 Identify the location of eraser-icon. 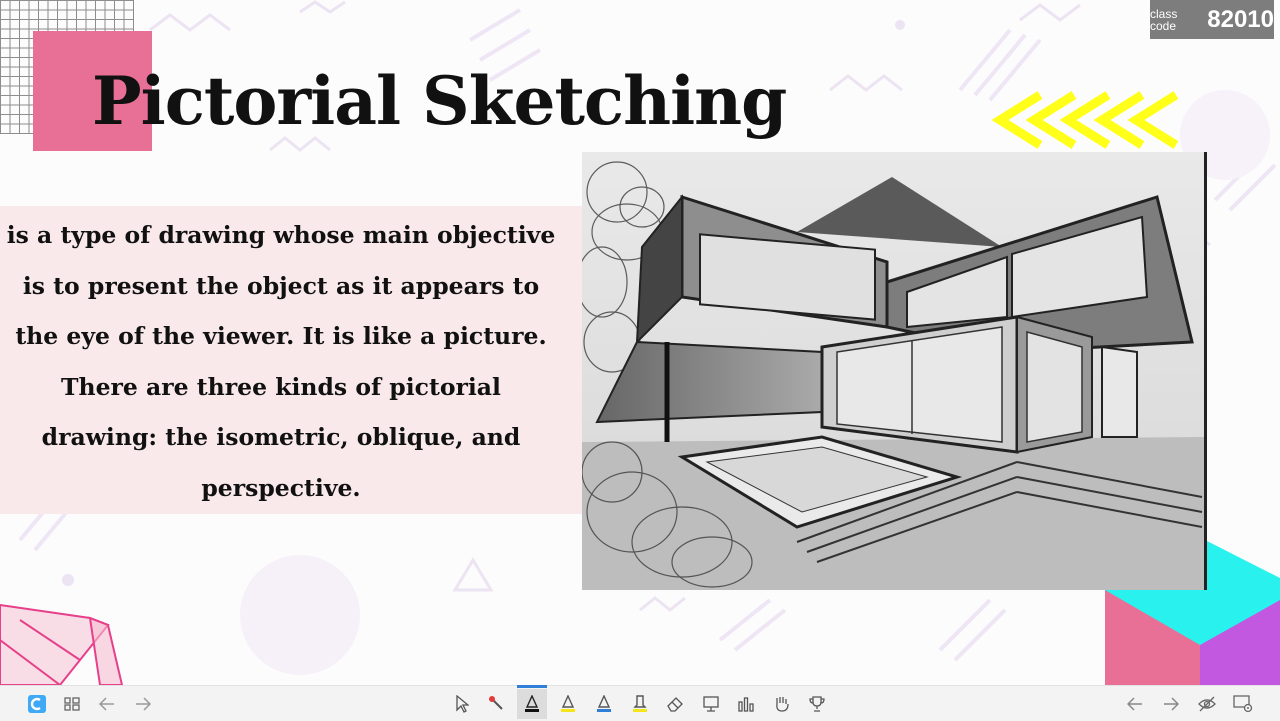
(675, 704).